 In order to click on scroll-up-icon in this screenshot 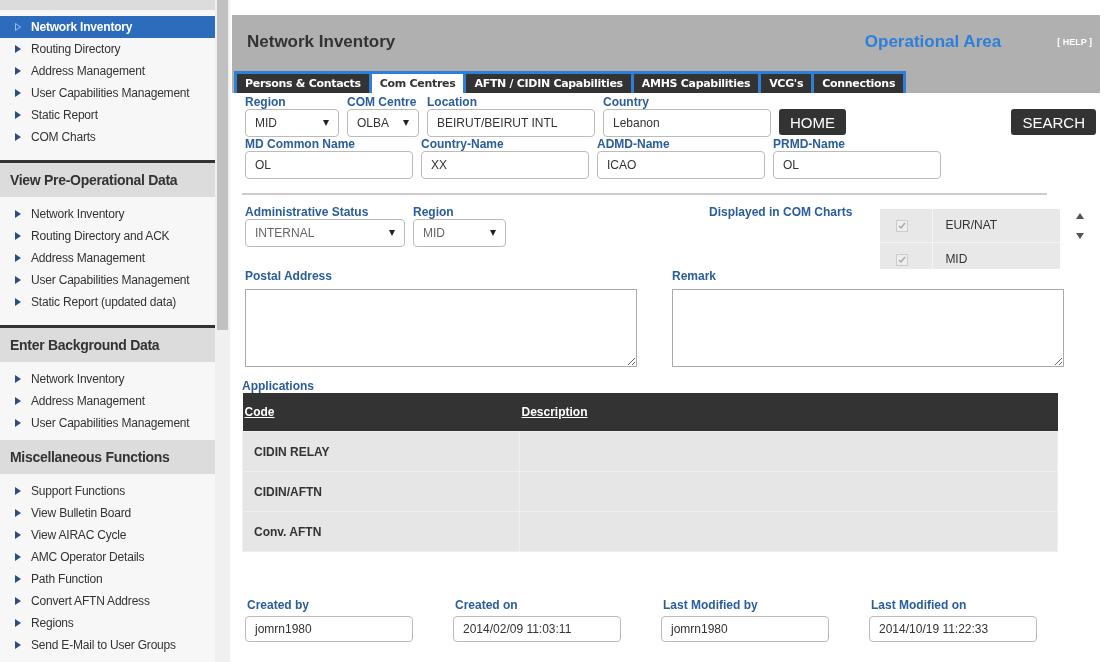, I will do `click(1080, 216)`.